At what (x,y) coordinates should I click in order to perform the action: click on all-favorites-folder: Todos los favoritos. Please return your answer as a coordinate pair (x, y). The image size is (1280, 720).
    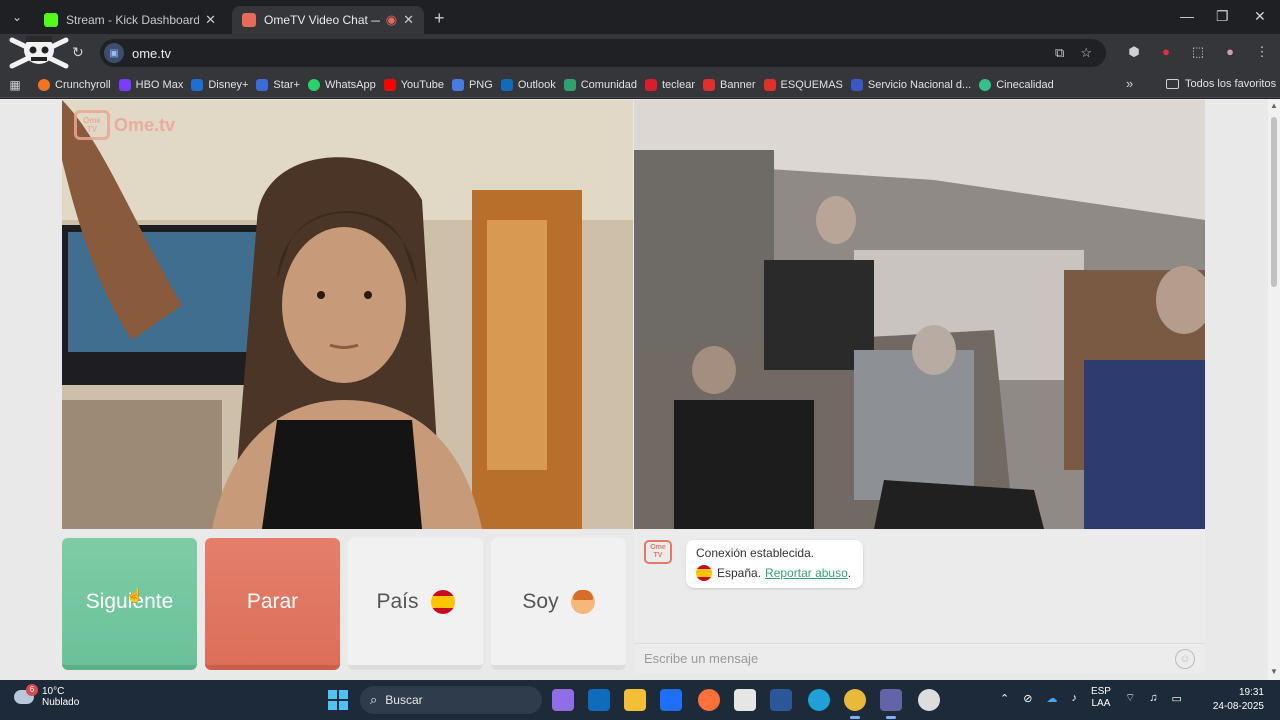
    Looking at the image, I should click on (1221, 84).